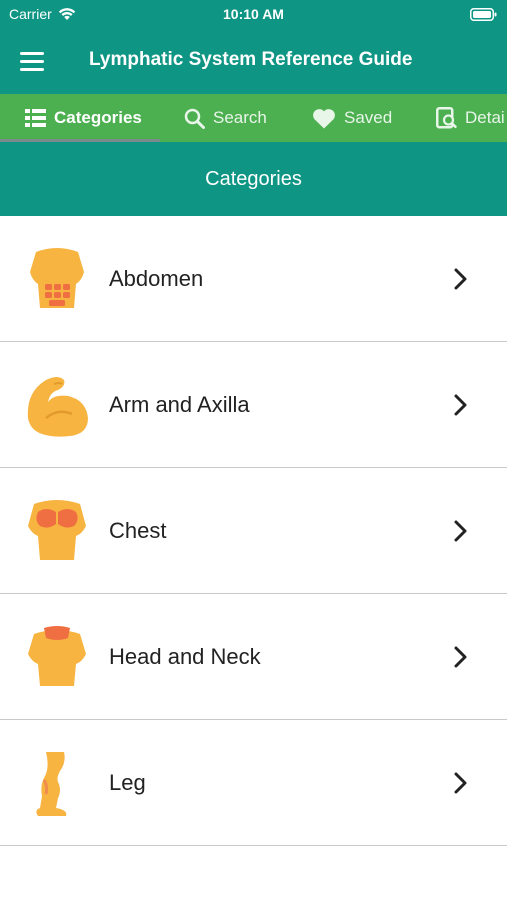  I want to click on battery-icon, so click(483, 17).